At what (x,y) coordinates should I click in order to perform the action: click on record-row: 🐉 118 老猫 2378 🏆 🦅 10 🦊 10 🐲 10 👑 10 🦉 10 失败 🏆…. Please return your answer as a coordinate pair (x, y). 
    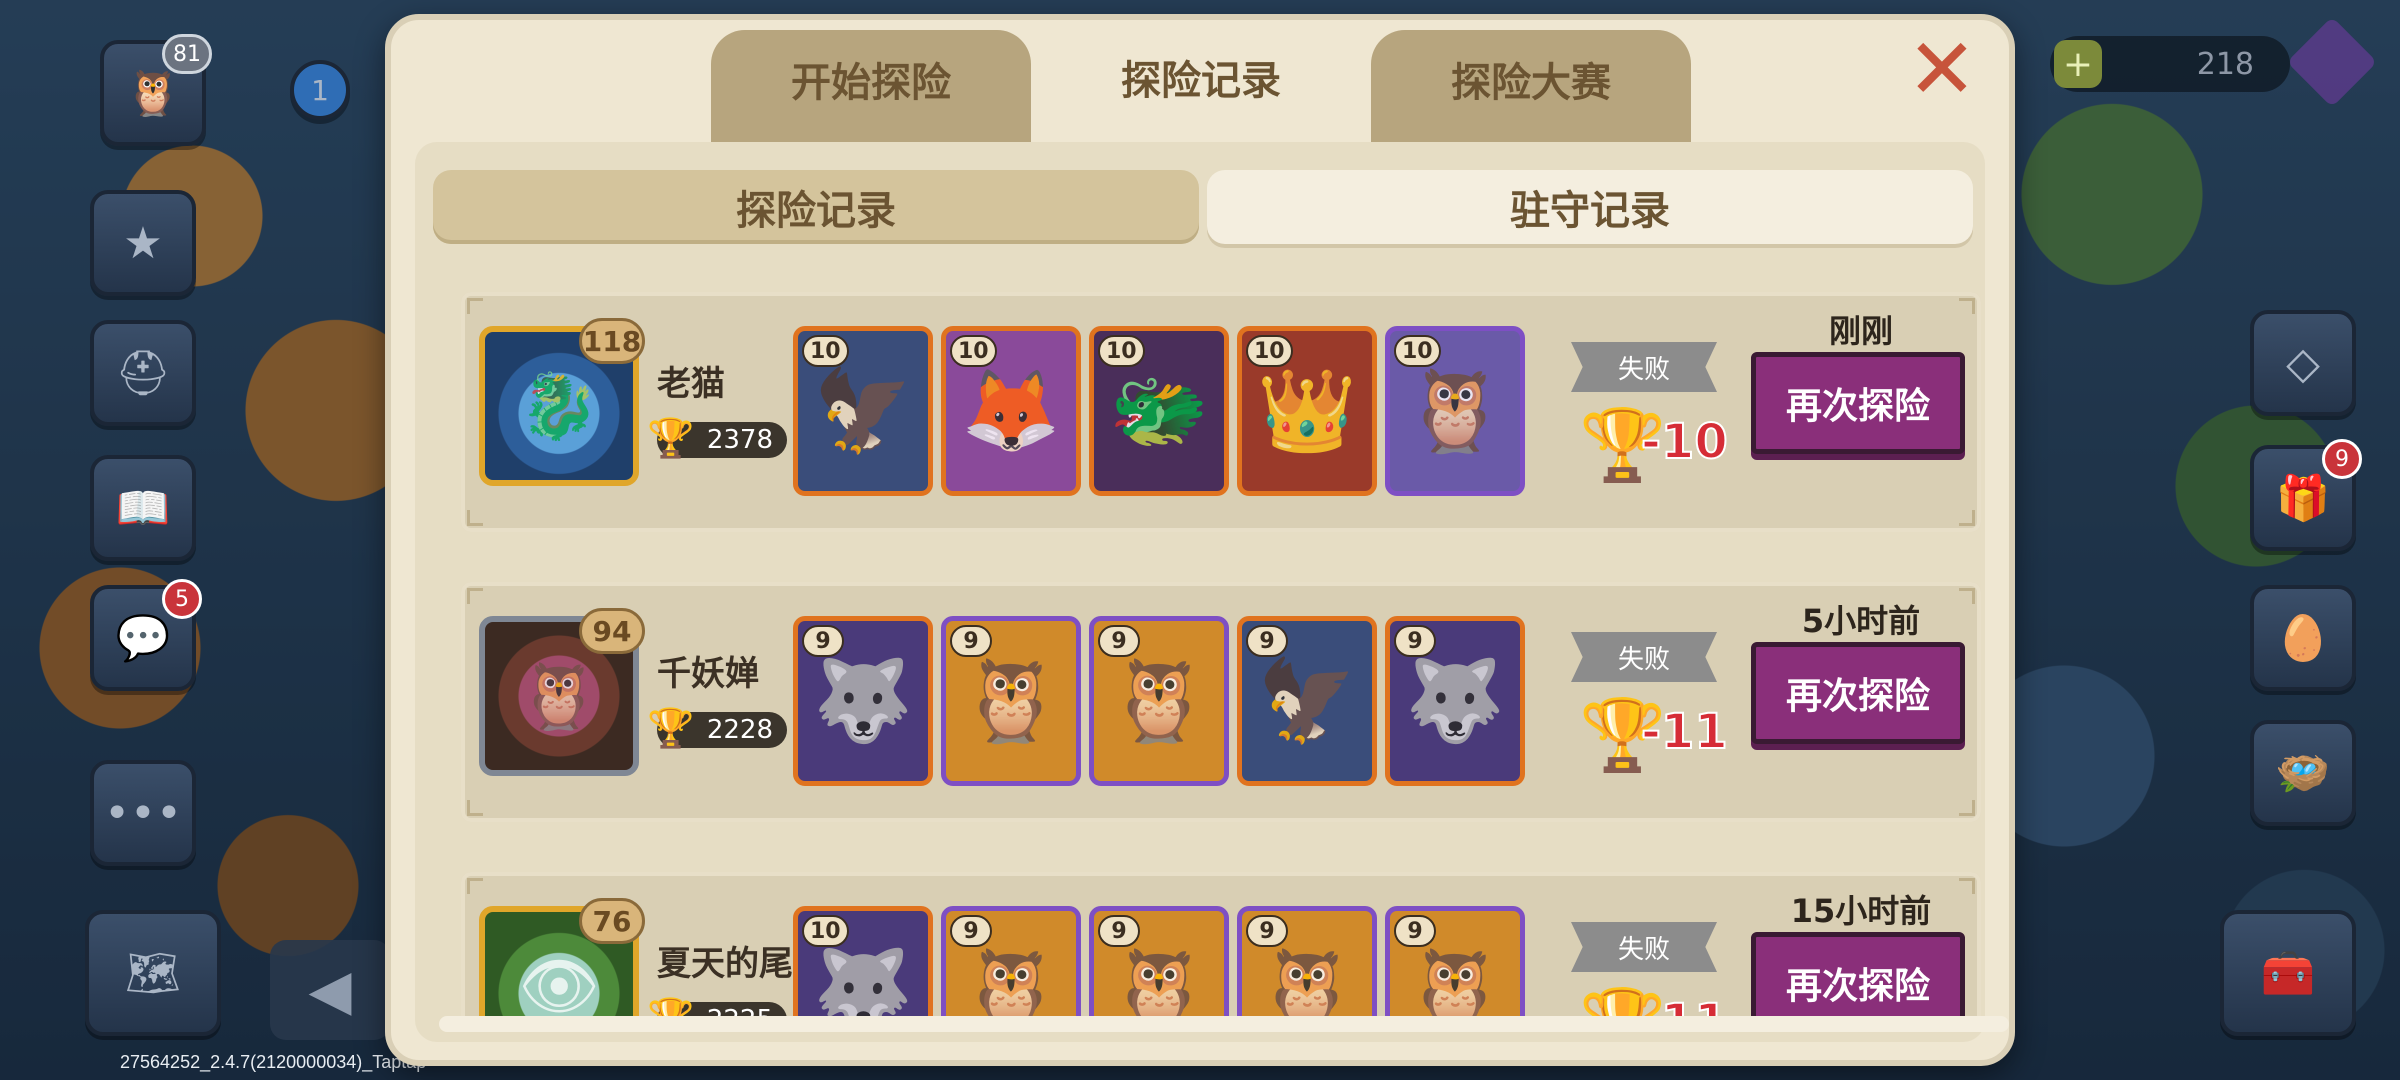
    Looking at the image, I should click on (1221, 412).